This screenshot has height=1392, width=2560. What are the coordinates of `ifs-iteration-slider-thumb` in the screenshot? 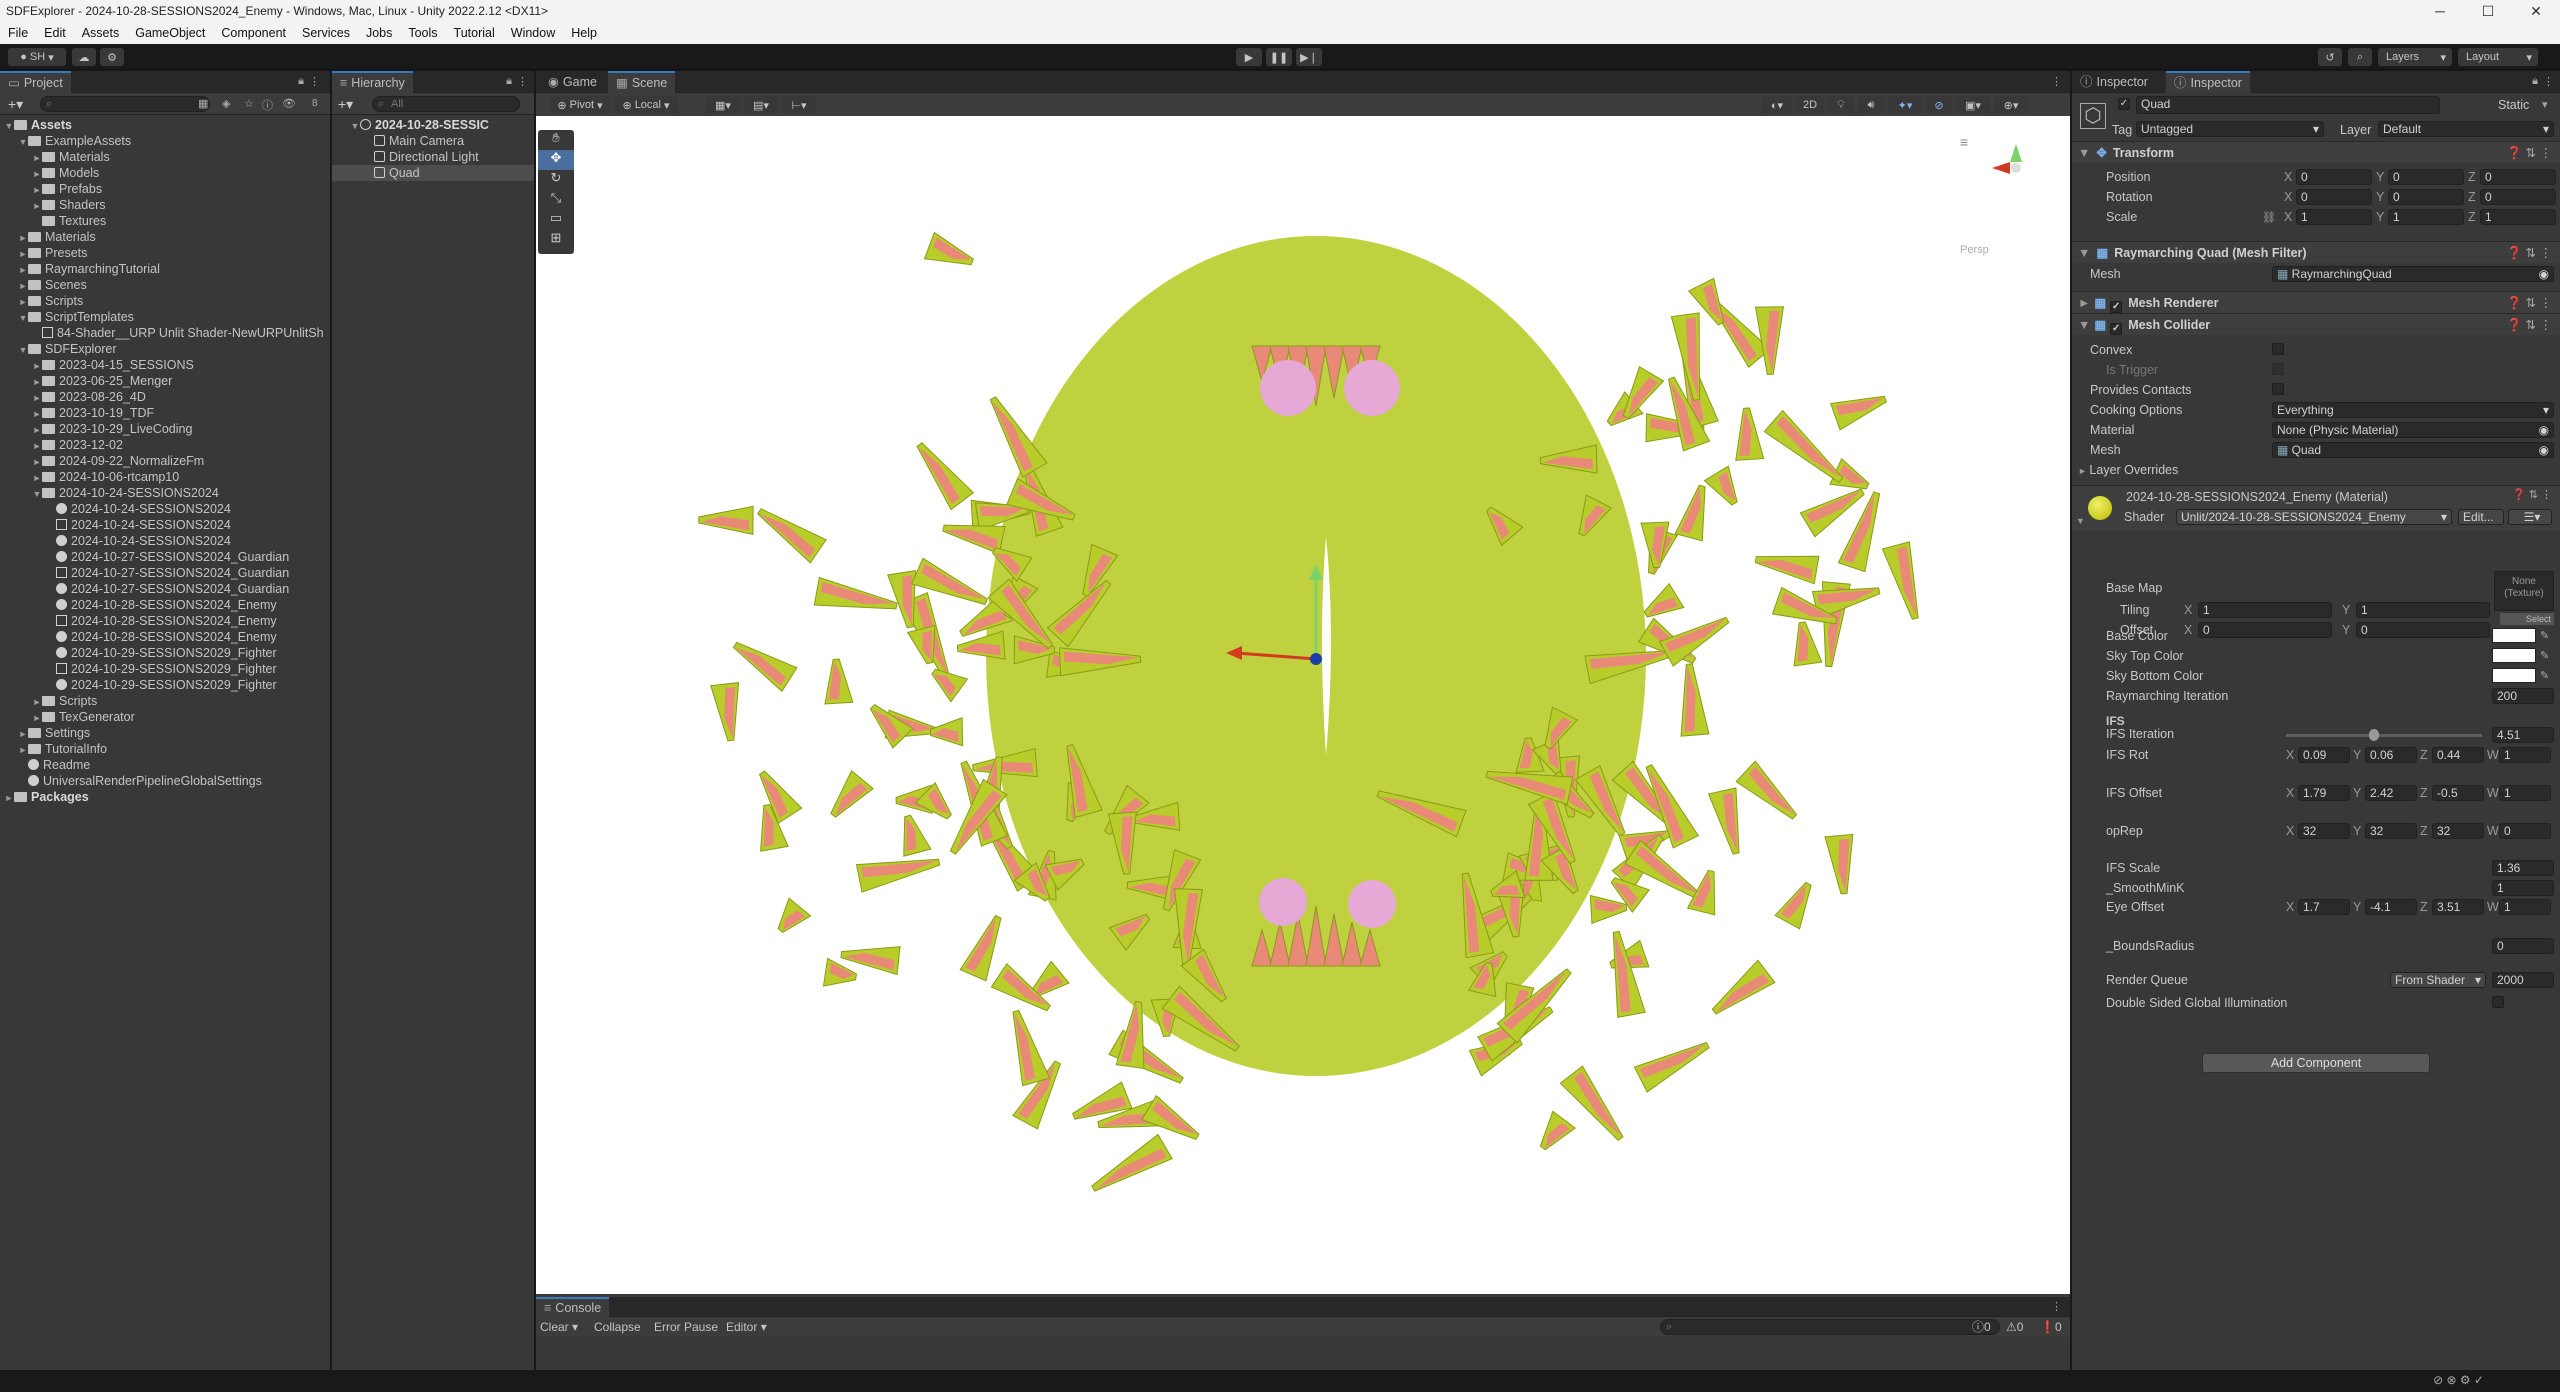 It's located at (2374, 735).